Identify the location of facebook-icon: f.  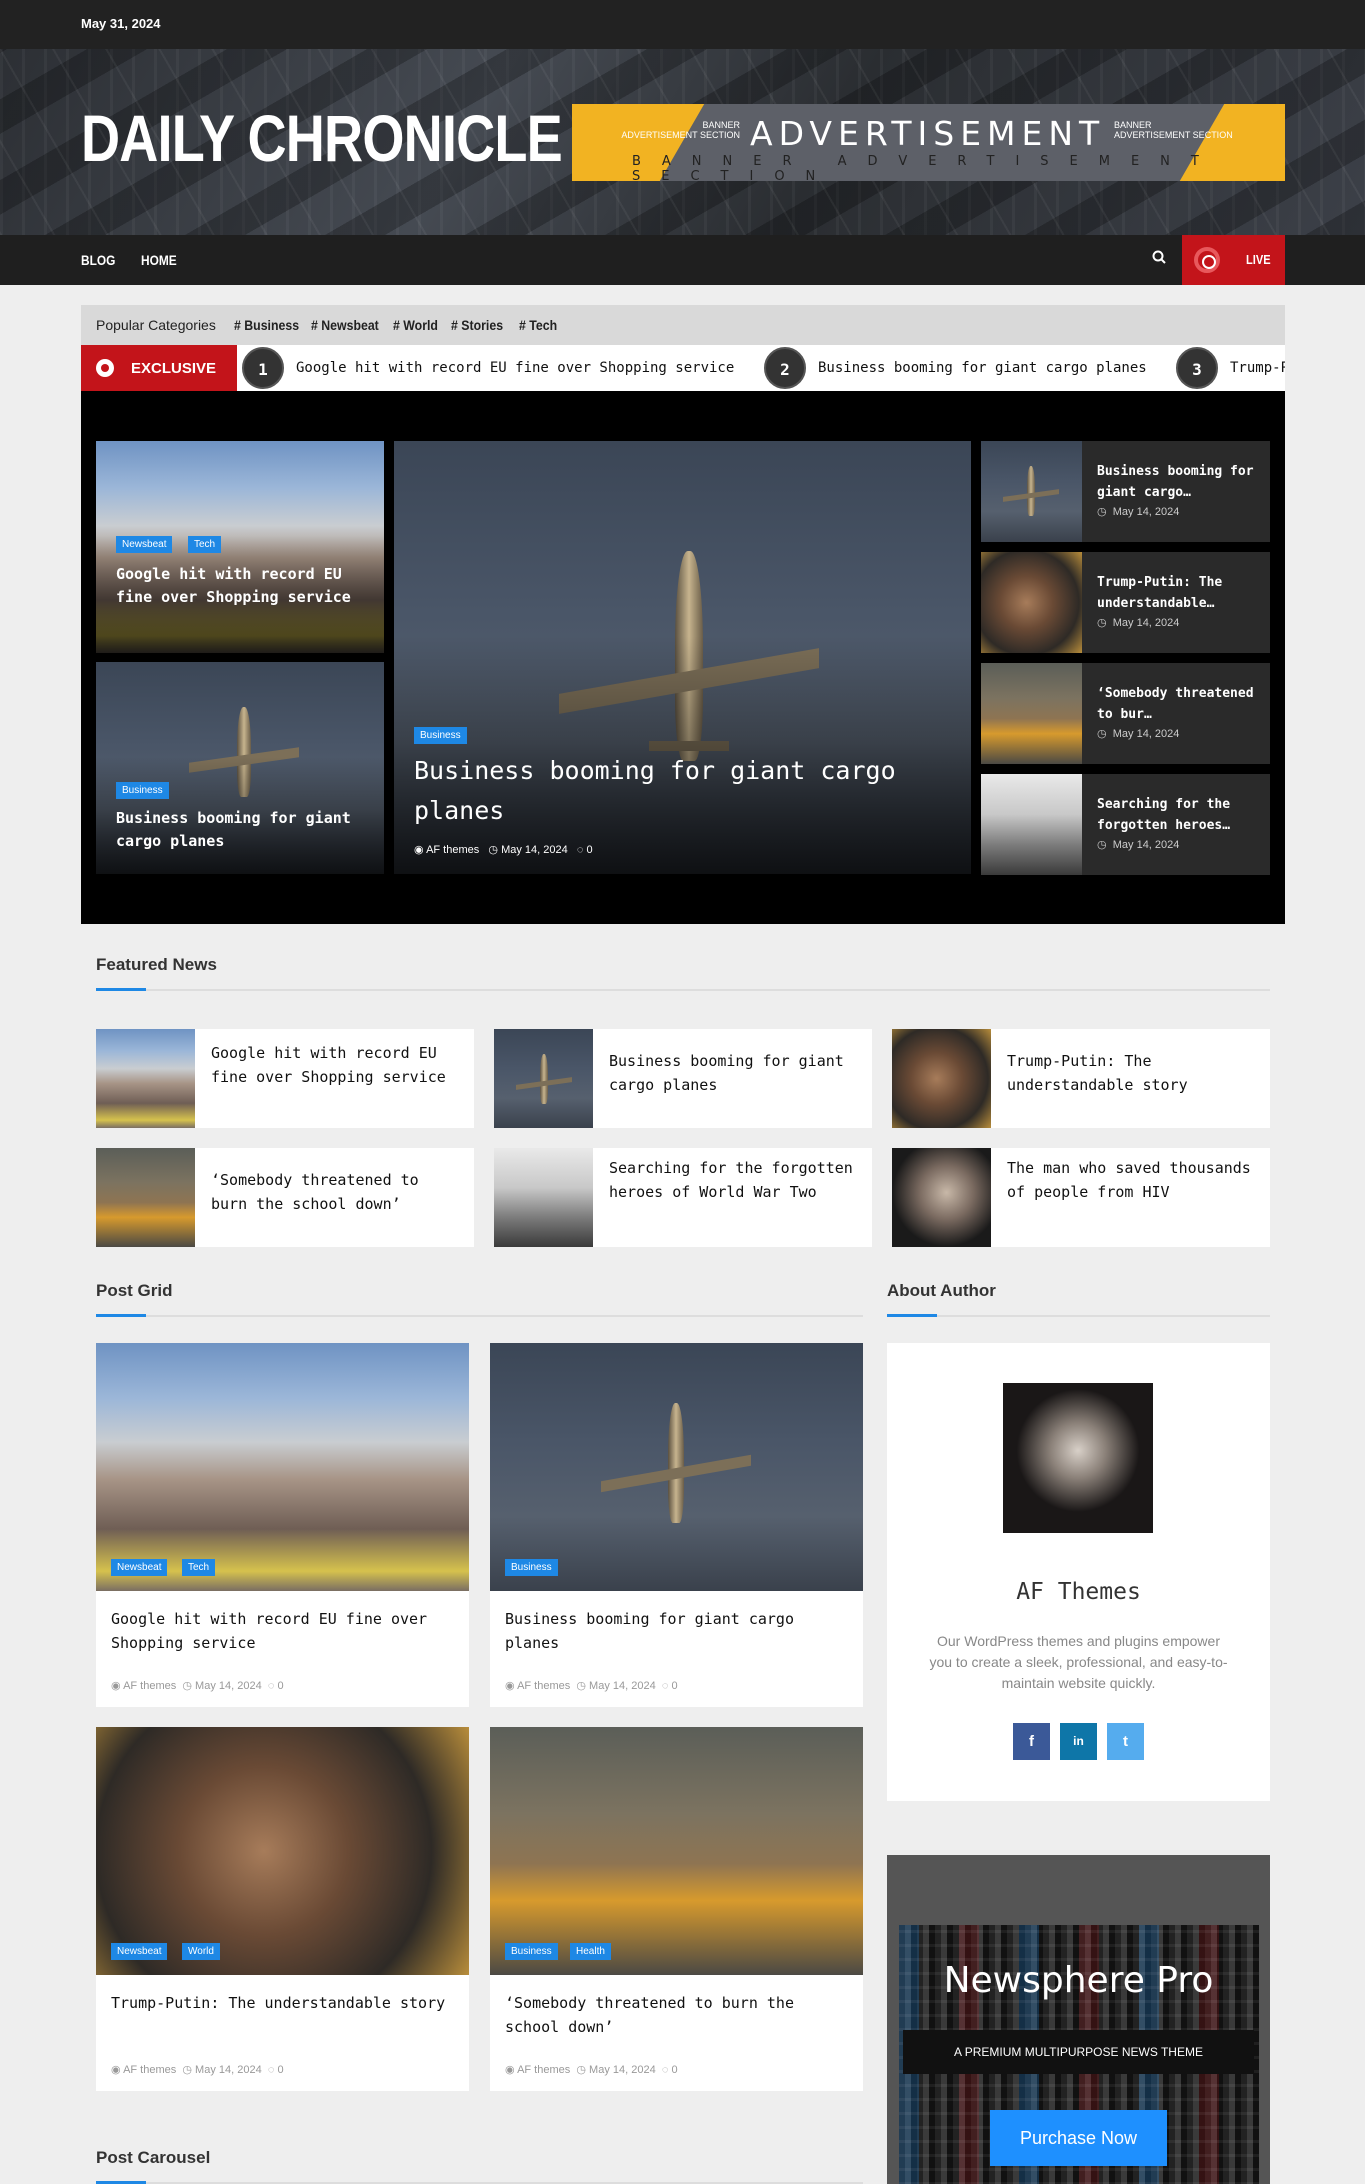
(1031, 1741).